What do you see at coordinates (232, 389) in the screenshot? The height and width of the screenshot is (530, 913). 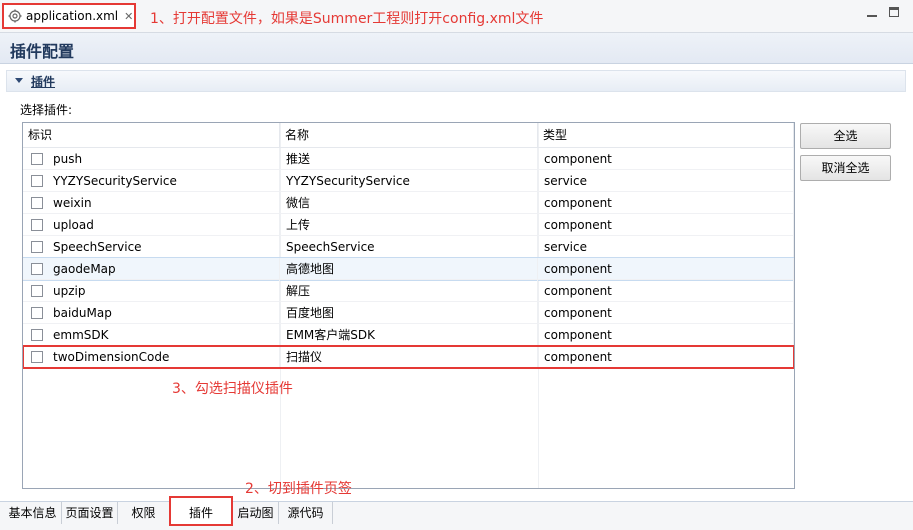 I see `annotation-step3: 3、勾选扫描仪插件` at bounding box center [232, 389].